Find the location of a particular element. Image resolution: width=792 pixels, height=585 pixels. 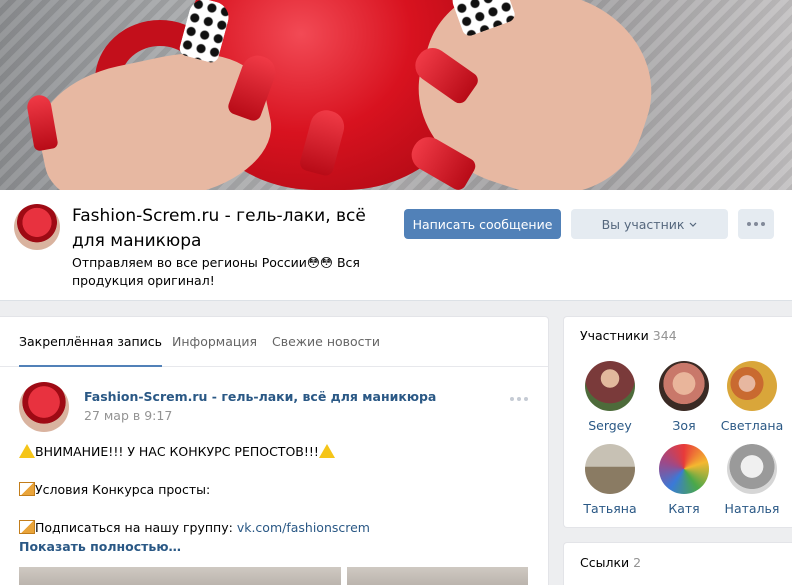

post-avatar is located at coordinates (44, 407).